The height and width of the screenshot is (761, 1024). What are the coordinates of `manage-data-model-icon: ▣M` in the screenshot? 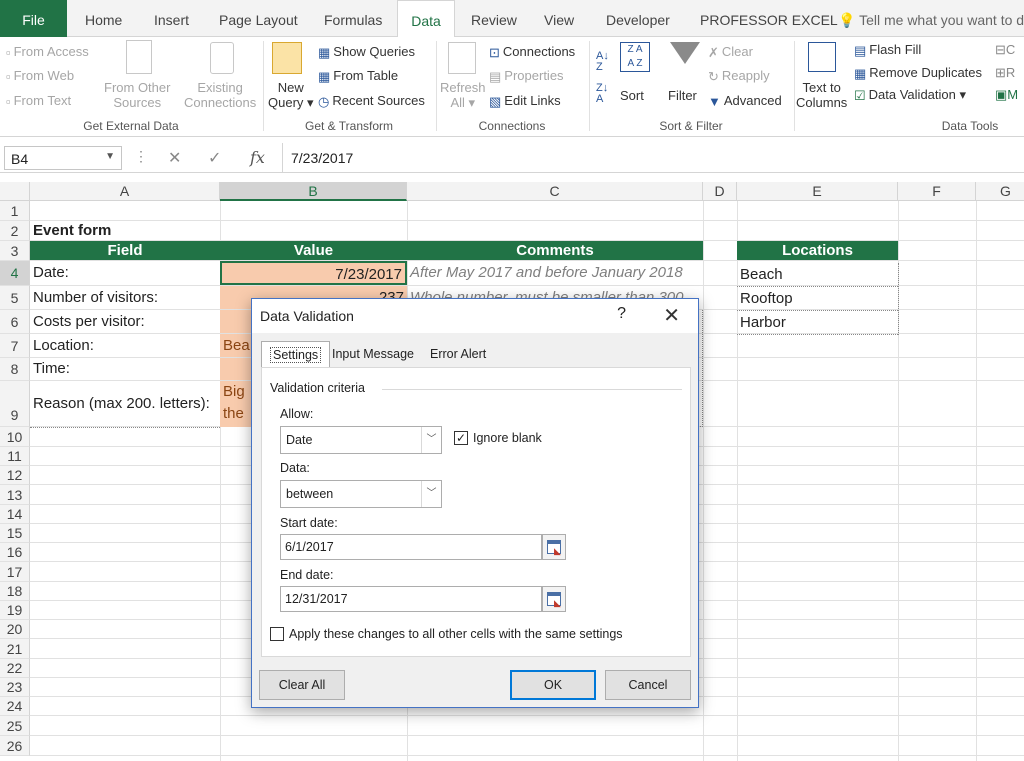 It's located at (1006, 95).